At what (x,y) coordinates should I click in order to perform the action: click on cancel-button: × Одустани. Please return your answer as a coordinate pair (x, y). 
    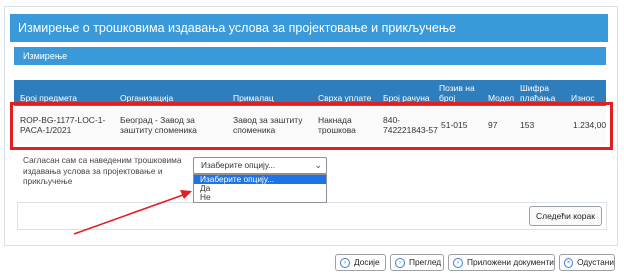
    Looking at the image, I should click on (587, 262).